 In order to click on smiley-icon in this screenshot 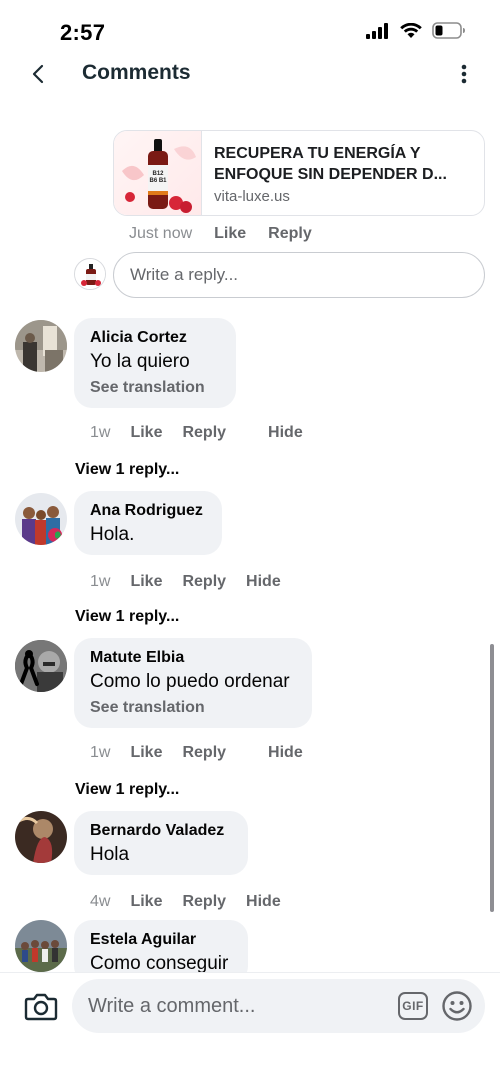, I will do `click(457, 1006)`.